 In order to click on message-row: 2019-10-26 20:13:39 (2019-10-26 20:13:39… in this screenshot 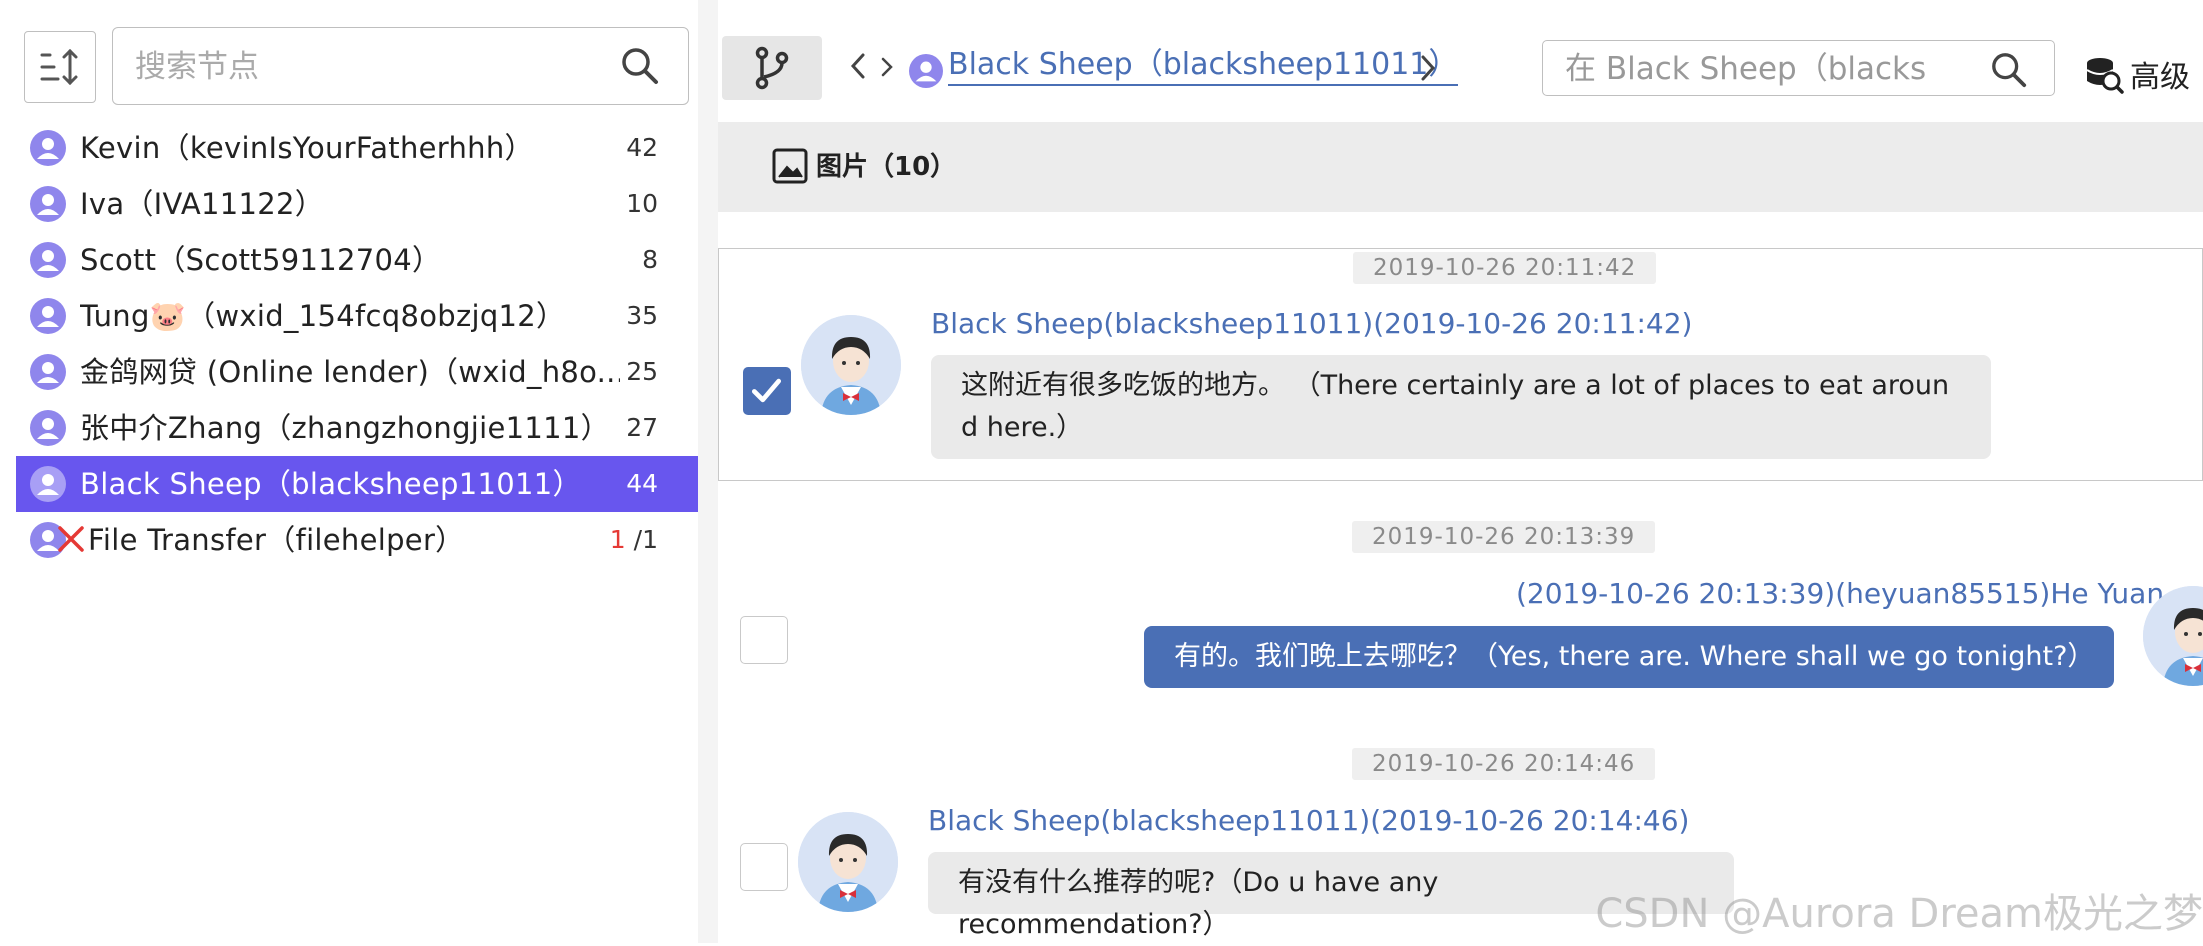, I will do `click(1460, 608)`.